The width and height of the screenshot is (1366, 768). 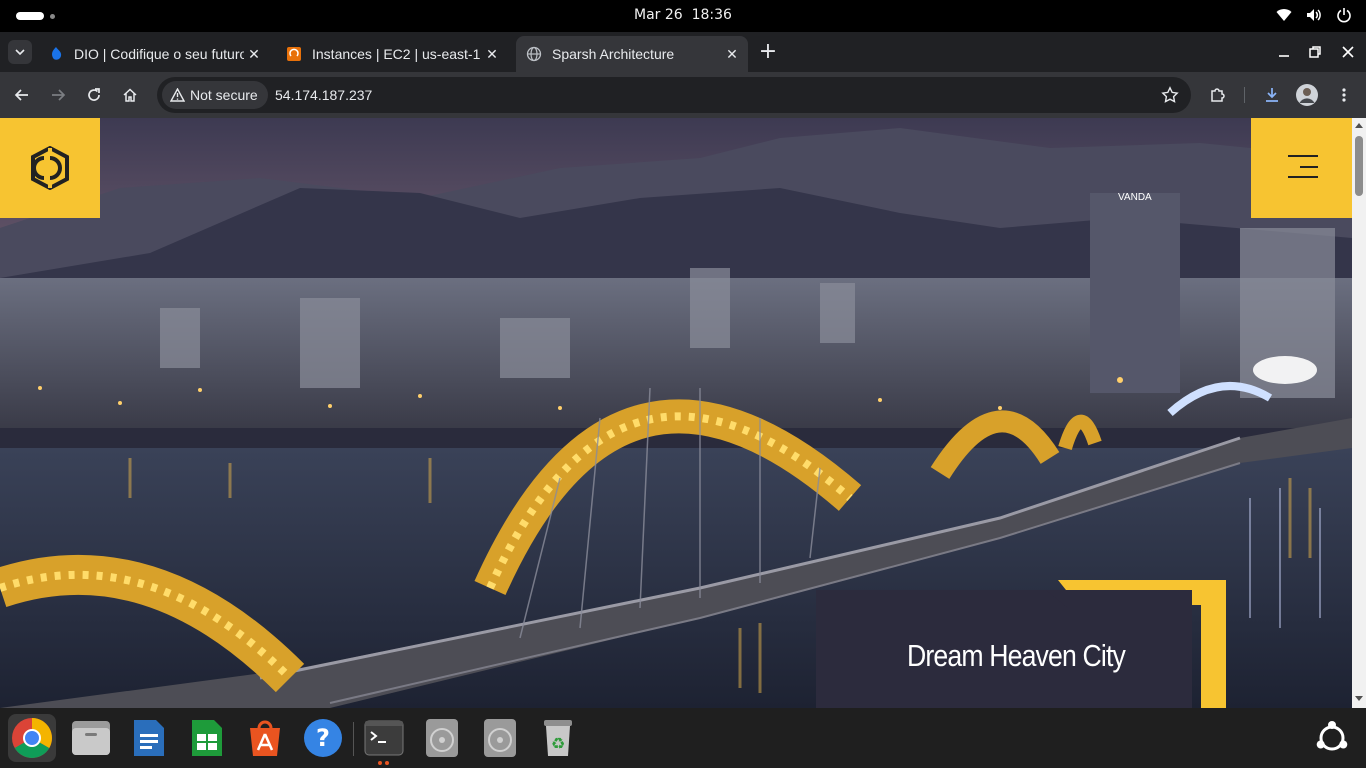 What do you see at coordinates (1016, 655) in the screenshot?
I see `hero-caption-title: Dream Heaven City` at bounding box center [1016, 655].